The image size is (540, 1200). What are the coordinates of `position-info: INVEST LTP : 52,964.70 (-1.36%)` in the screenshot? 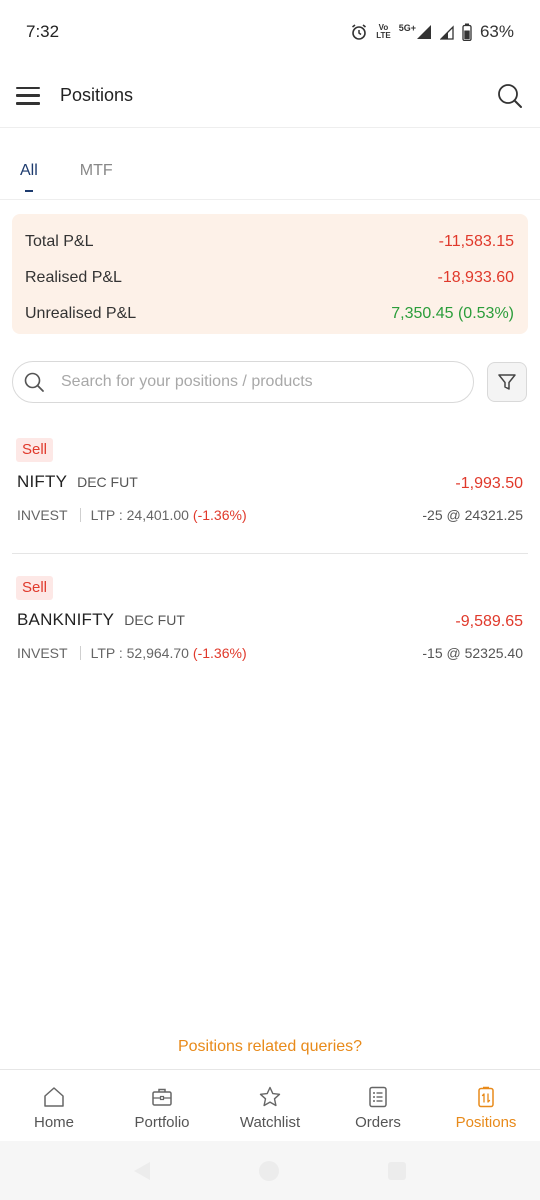 It's located at (132, 653).